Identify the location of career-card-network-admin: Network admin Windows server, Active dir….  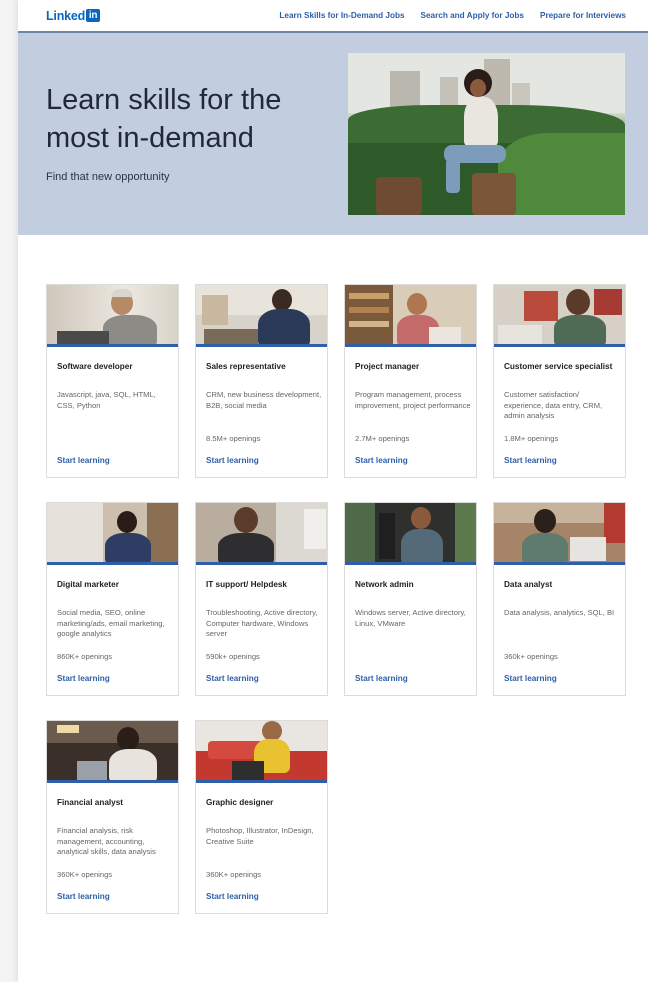
(410, 599).